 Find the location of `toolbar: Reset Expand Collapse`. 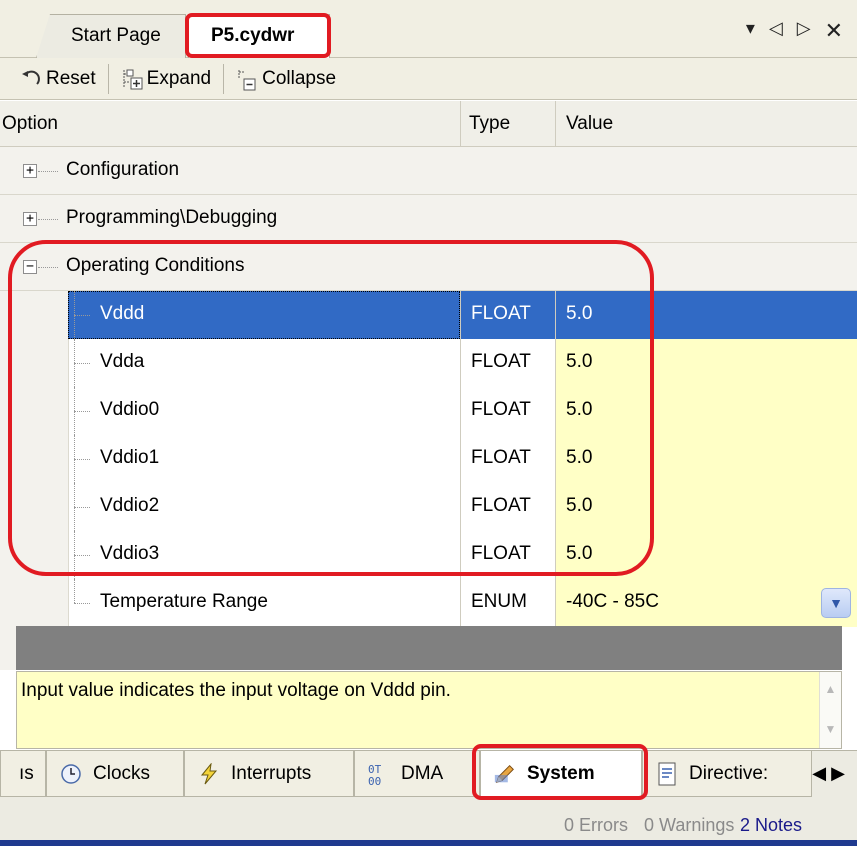

toolbar: Reset Expand Collapse is located at coordinates (428, 79).